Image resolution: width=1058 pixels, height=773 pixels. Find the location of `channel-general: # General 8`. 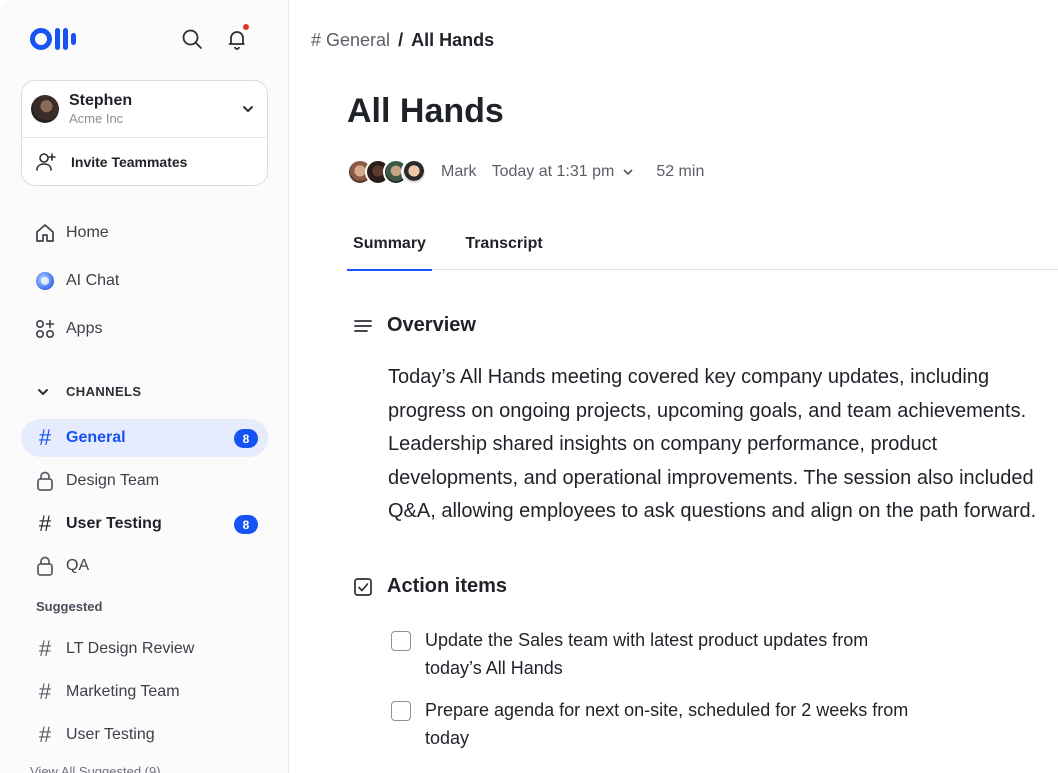

channel-general: # General 8 is located at coordinates (144, 438).